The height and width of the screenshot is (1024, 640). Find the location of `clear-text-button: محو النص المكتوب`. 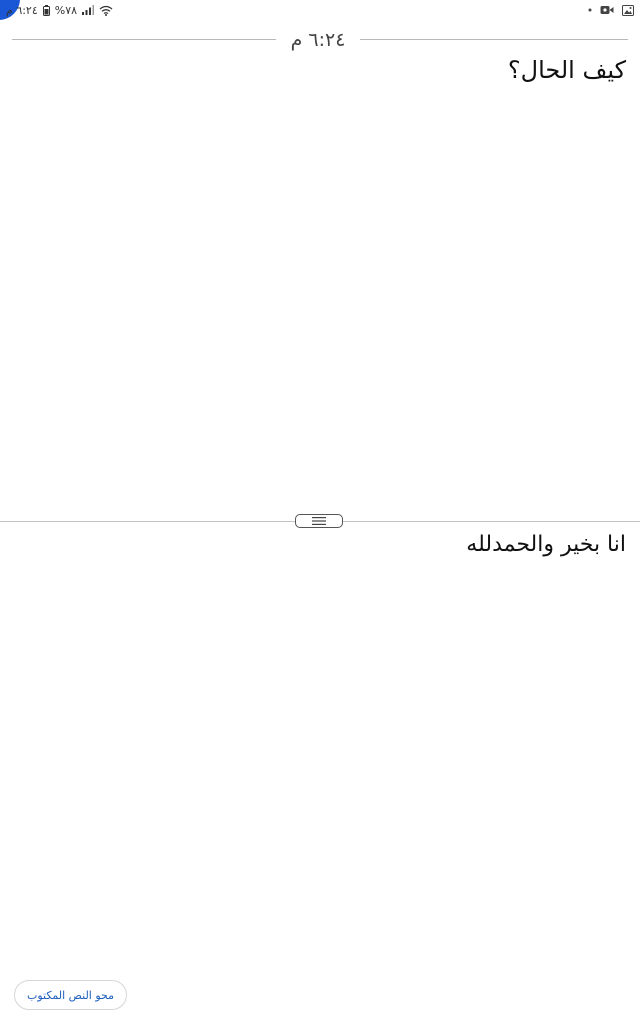

clear-text-button: محو النص المكتوب is located at coordinates (70, 995).